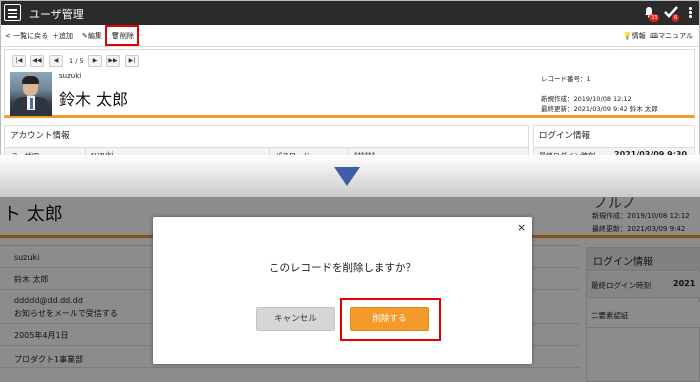 The height and width of the screenshot is (382, 700). What do you see at coordinates (521, 227) in the screenshot?
I see `close-icon: ×` at bounding box center [521, 227].